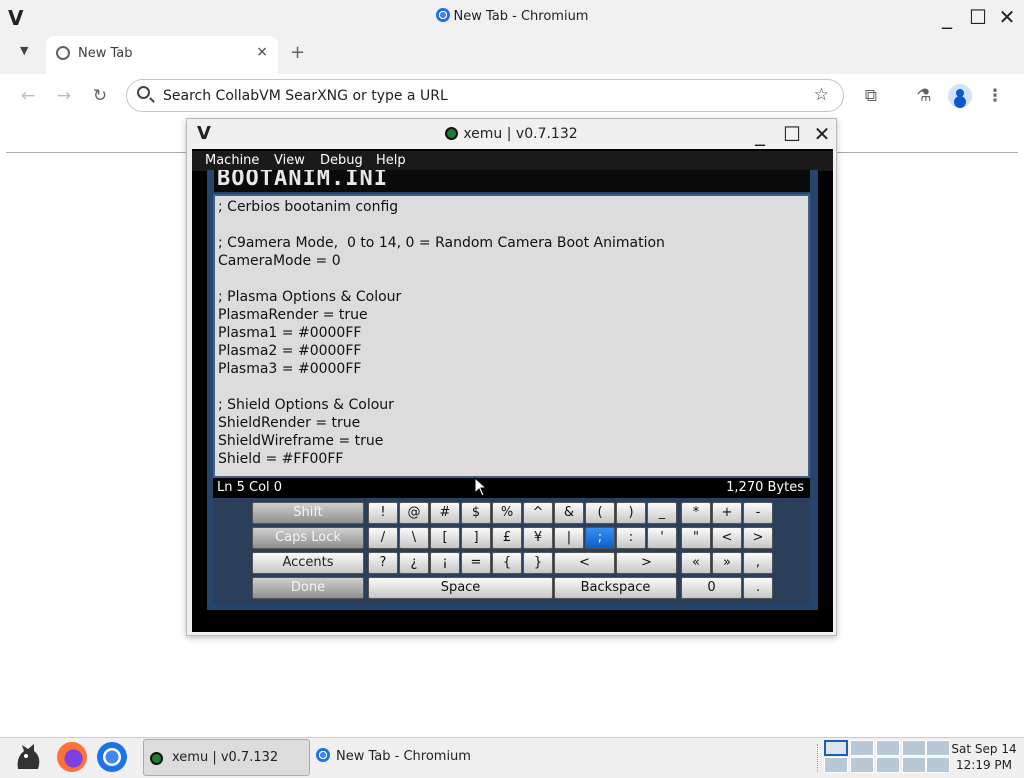 This screenshot has height=778, width=1024. I want to click on taskbar-item-label: xemu | v0.7.132, so click(225, 757).